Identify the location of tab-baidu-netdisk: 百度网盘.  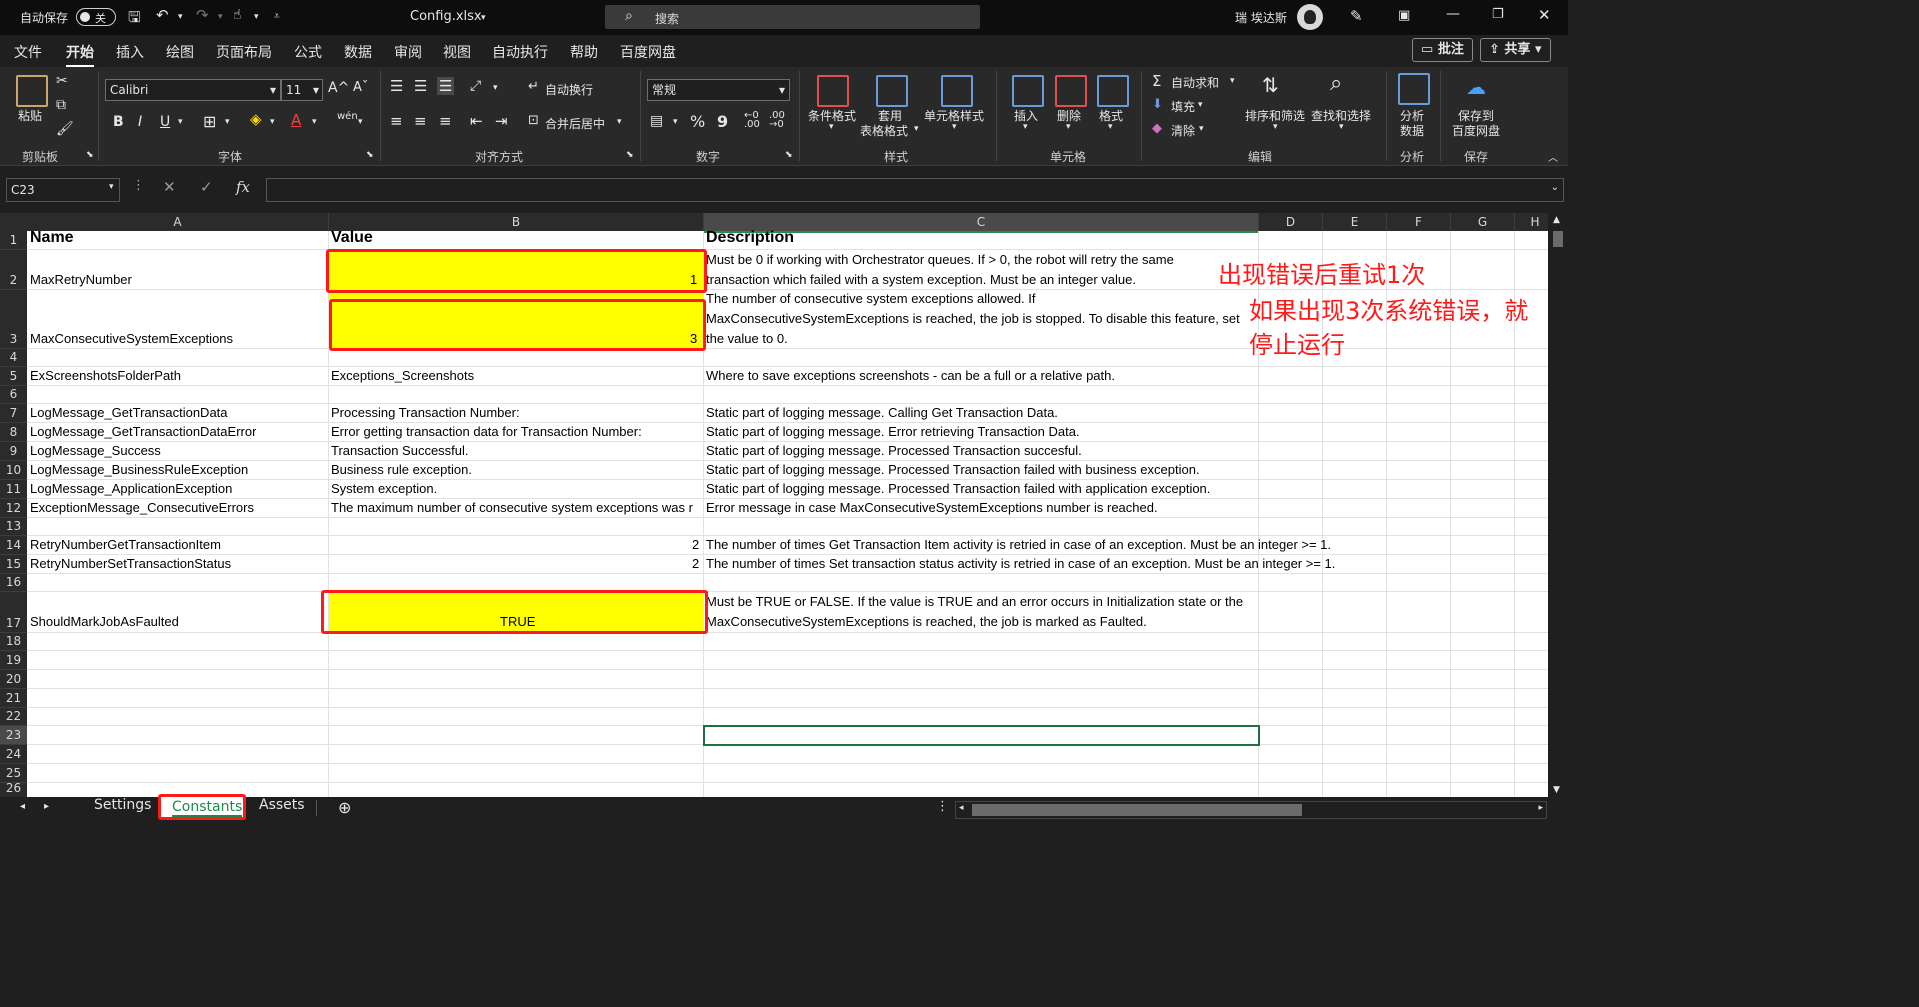
(648, 52).